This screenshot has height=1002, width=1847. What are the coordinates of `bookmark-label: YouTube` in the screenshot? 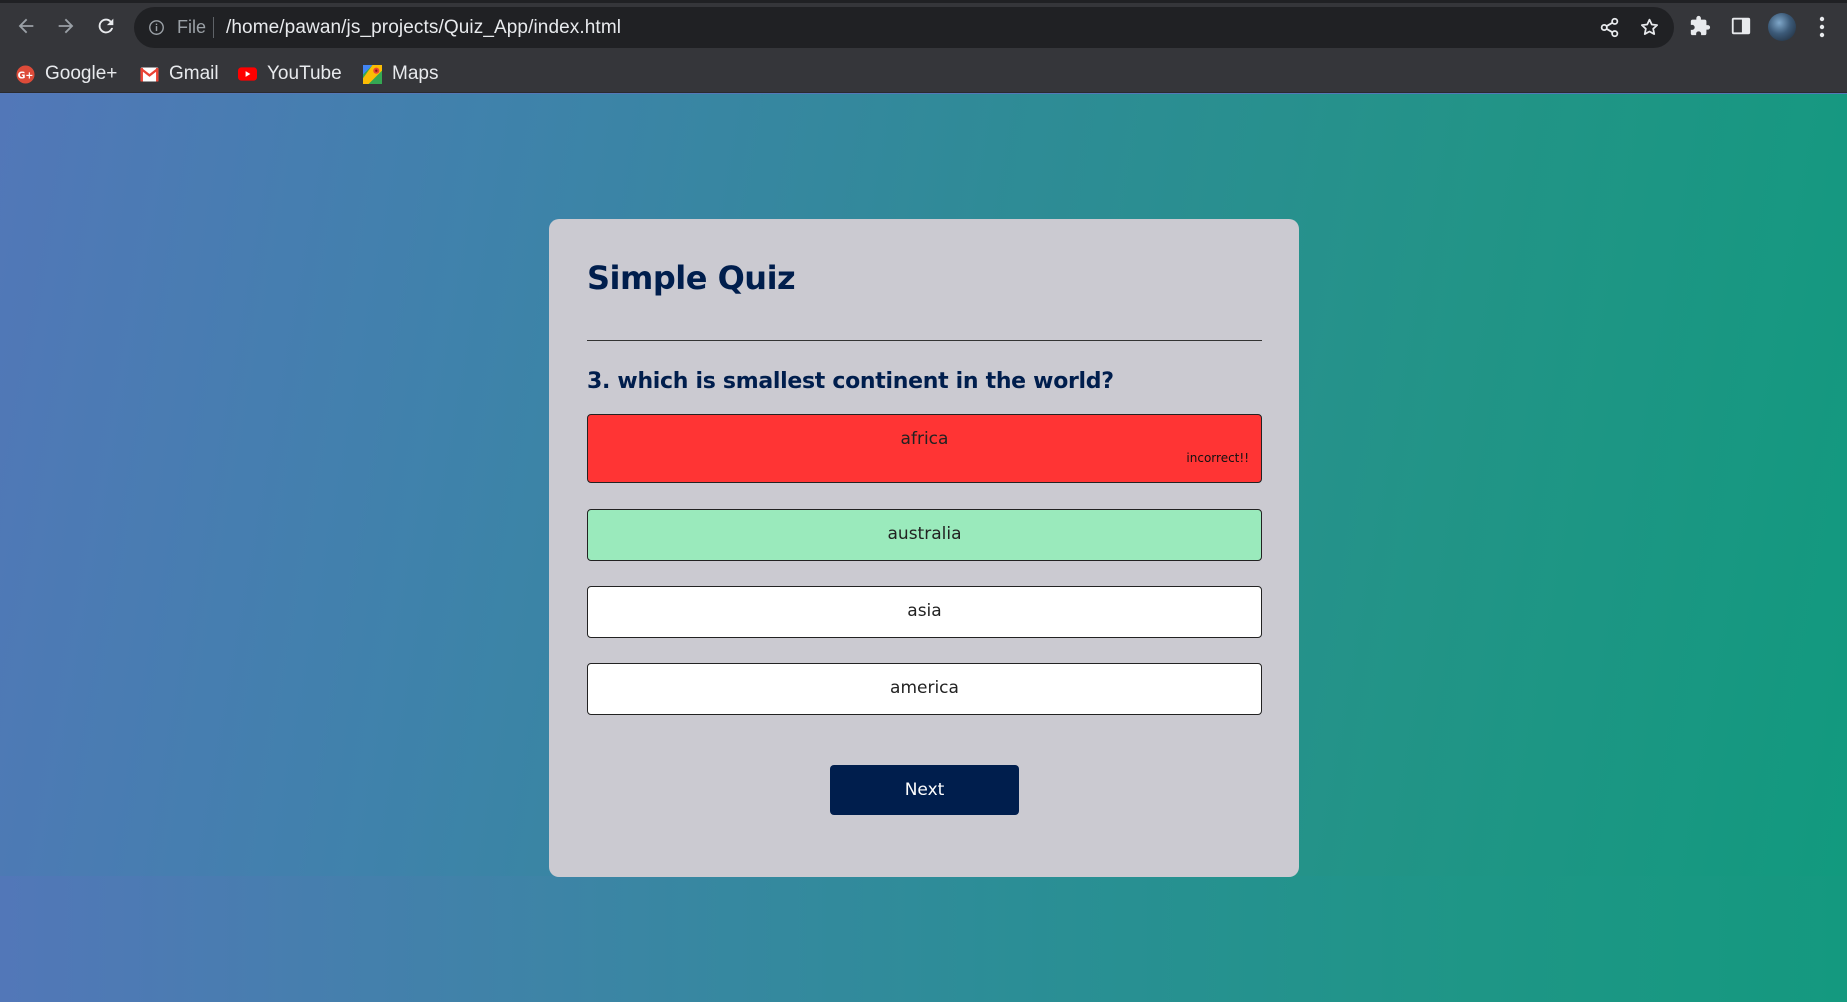 It's located at (304, 73).